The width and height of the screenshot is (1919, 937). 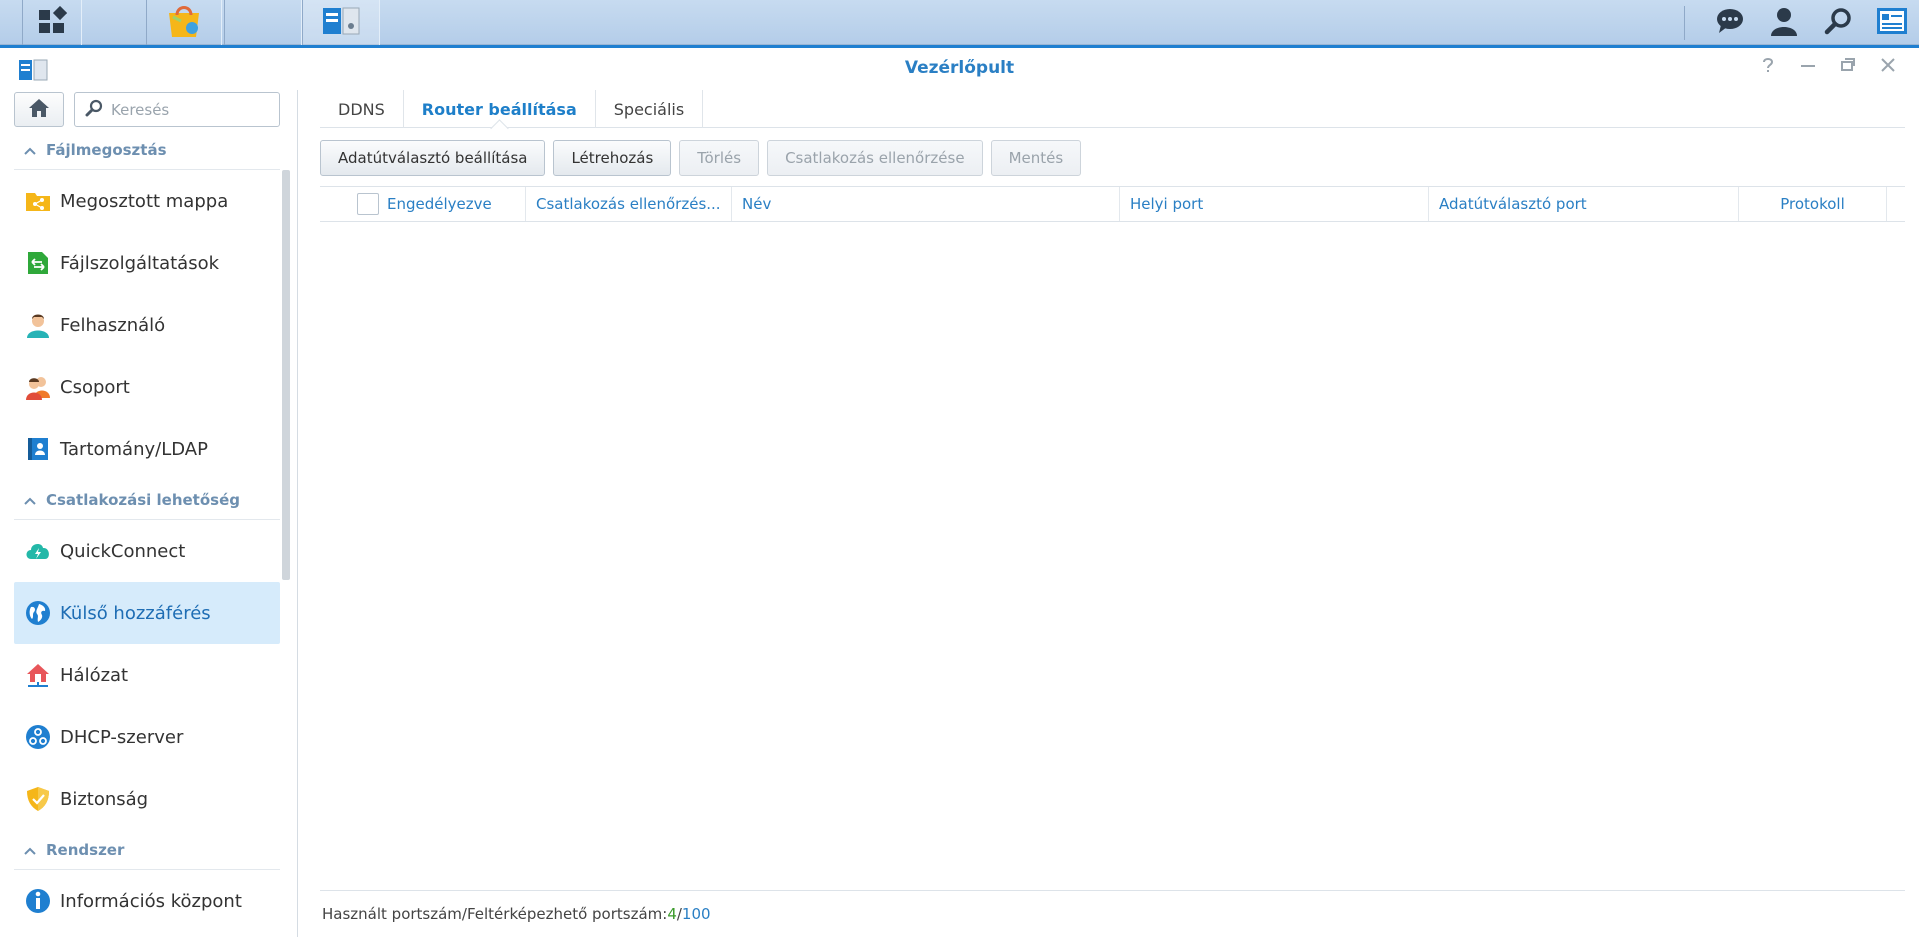 I want to click on sidebar-item-label: Felhasználó, so click(x=113, y=325).